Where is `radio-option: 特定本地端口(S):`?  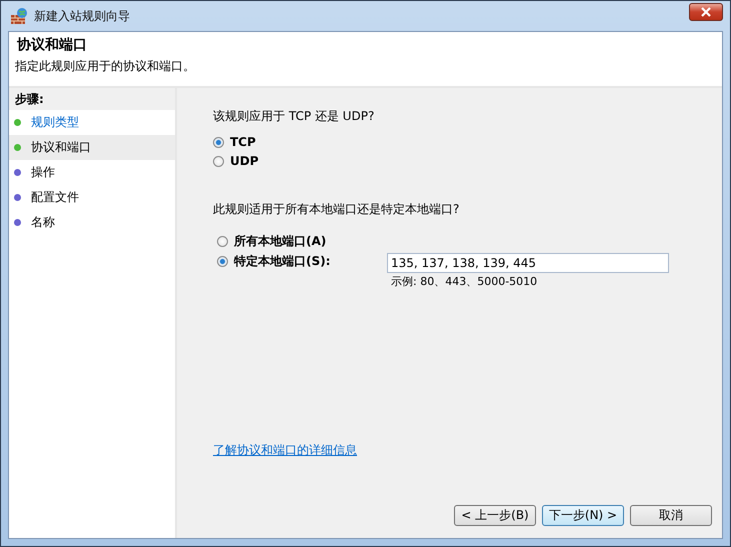
radio-option: 特定本地端口(S): is located at coordinates (302, 261).